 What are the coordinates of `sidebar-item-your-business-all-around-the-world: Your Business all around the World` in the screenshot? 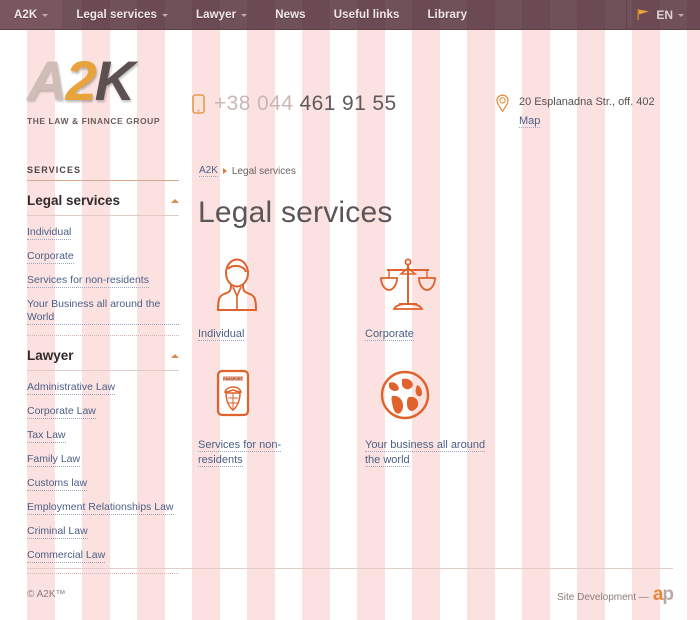 It's located at (103, 311).